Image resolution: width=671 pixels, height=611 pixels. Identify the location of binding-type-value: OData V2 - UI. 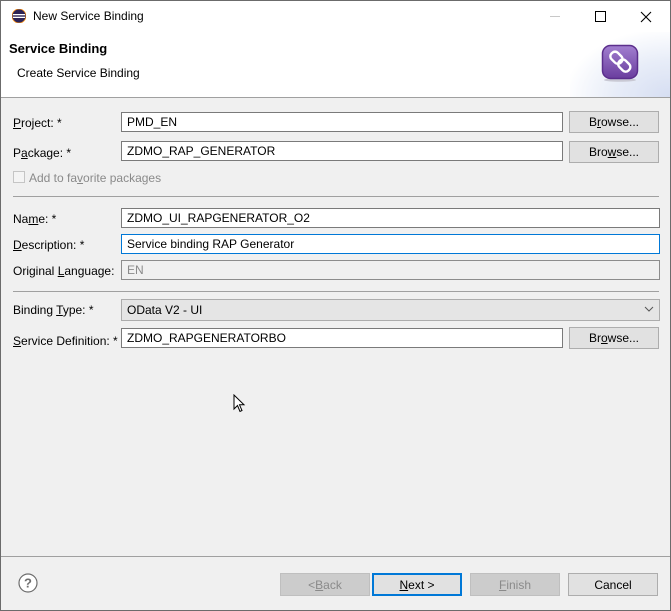
(165, 310).